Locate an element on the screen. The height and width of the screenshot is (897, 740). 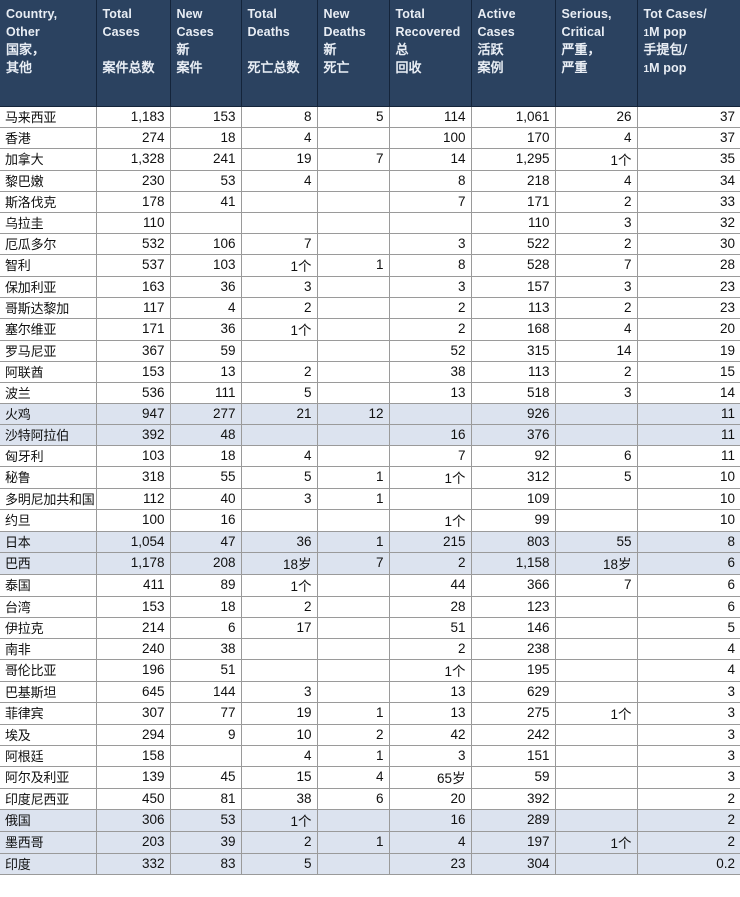
cell-active_cases: 392 is located at coordinates (513, 798).